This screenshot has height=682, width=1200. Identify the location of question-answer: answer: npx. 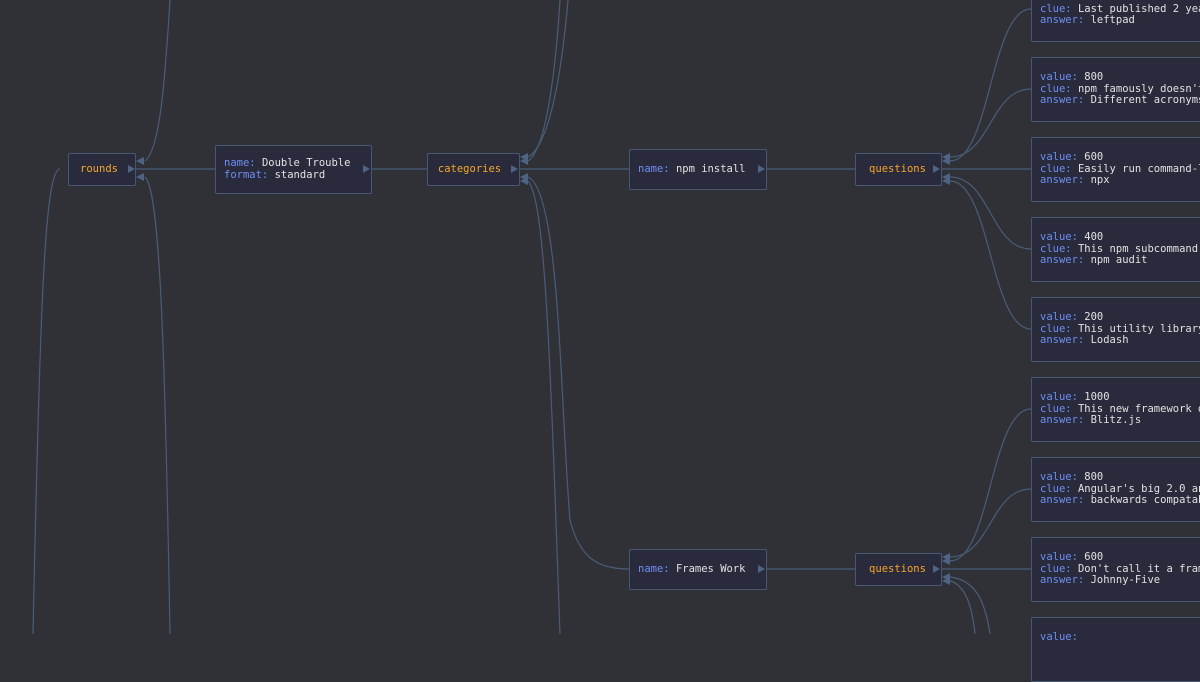
(1075, 180).